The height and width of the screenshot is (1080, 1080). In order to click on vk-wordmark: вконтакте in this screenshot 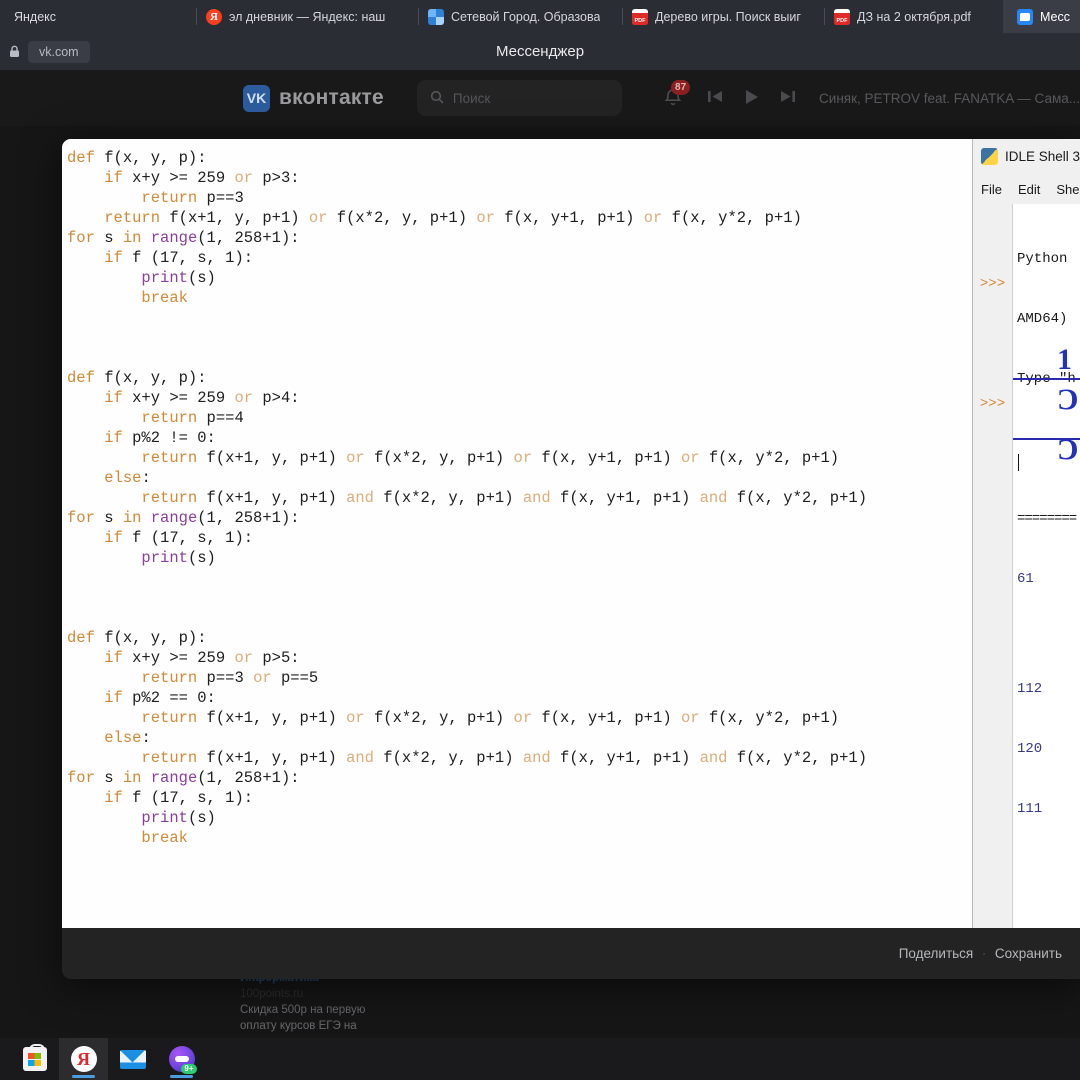, I will do `click(331, 97)`.